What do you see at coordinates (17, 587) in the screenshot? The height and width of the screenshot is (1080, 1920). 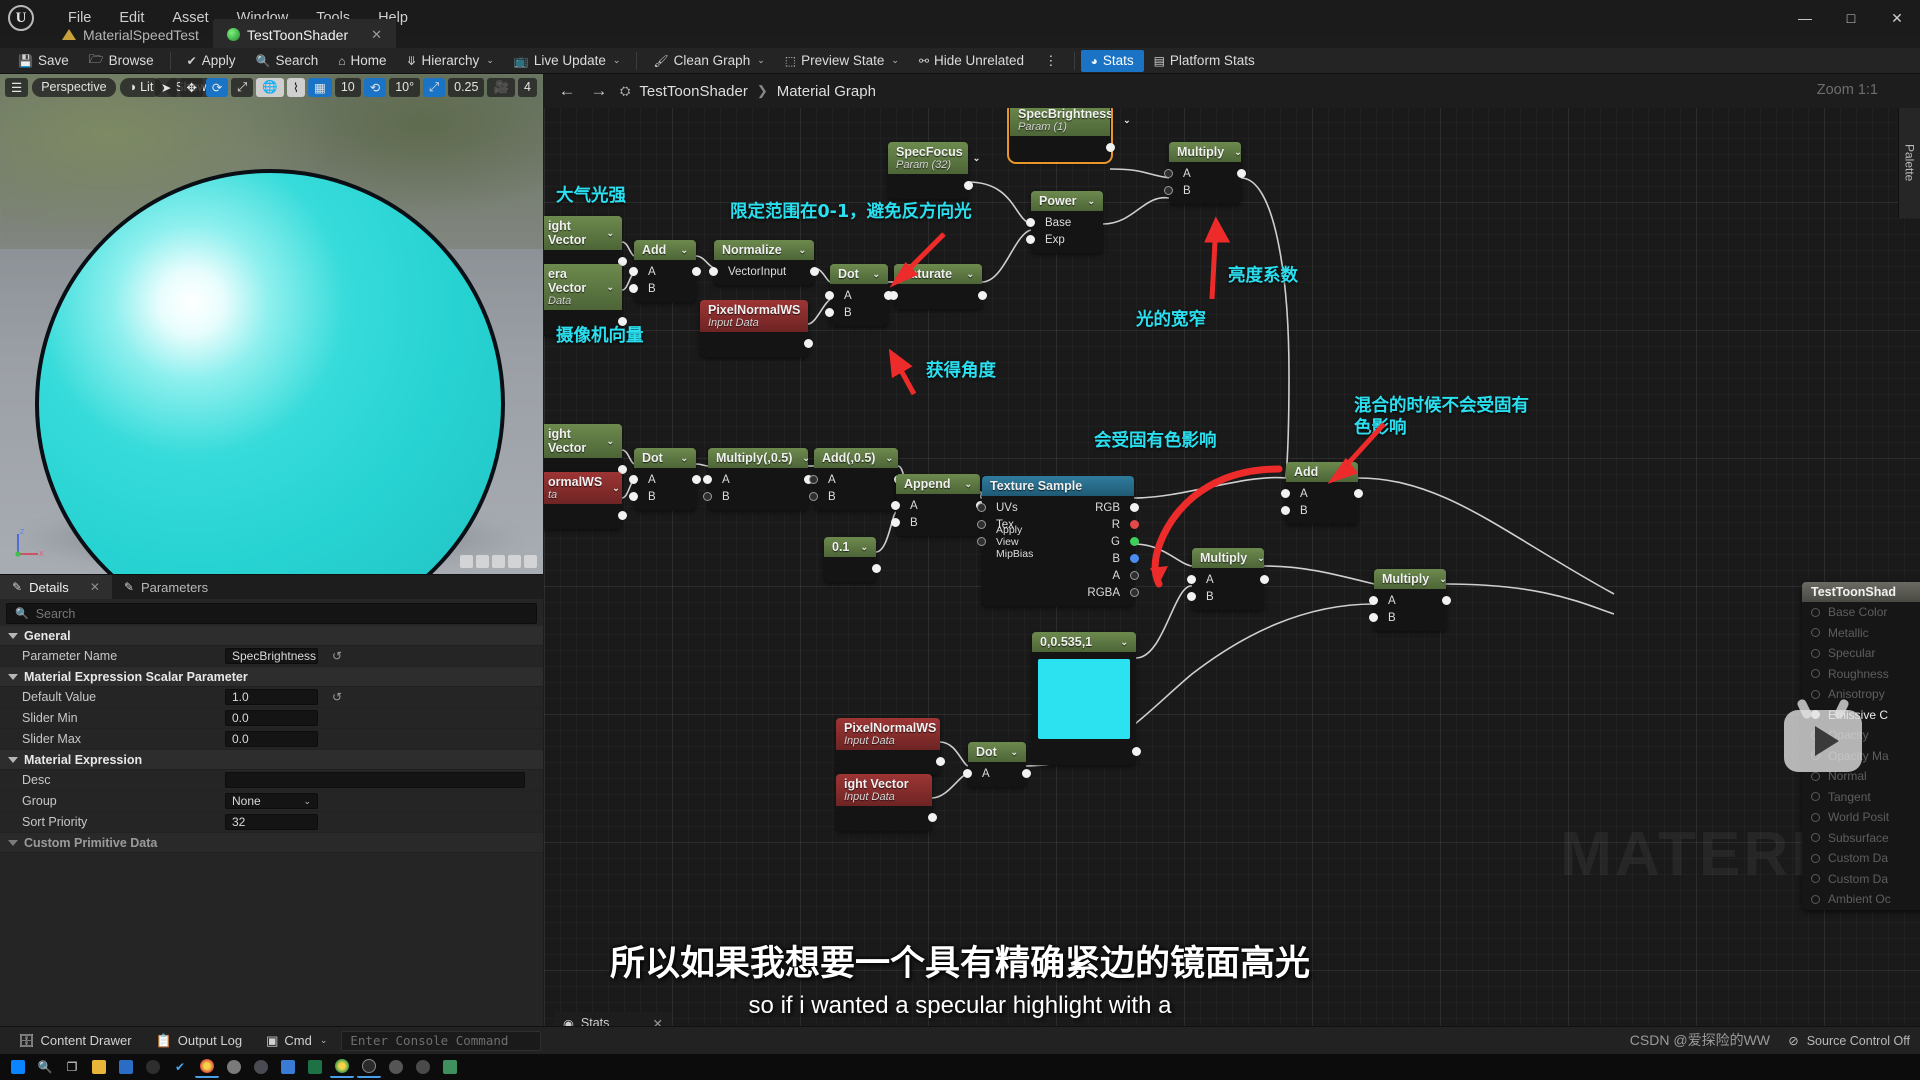 I see `pencil-icon: ✎` at bounding box center [17, 587].